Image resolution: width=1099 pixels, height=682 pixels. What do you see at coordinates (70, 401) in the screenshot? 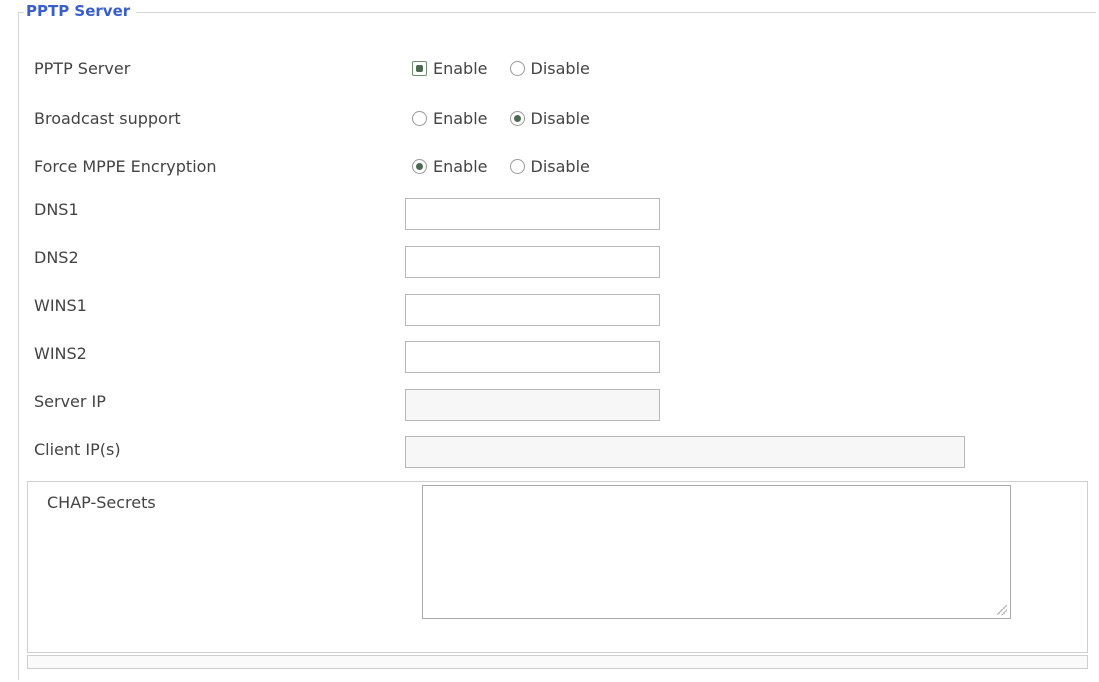
I see `server-ip-label: Server IP` at bounding box center [70, 401].